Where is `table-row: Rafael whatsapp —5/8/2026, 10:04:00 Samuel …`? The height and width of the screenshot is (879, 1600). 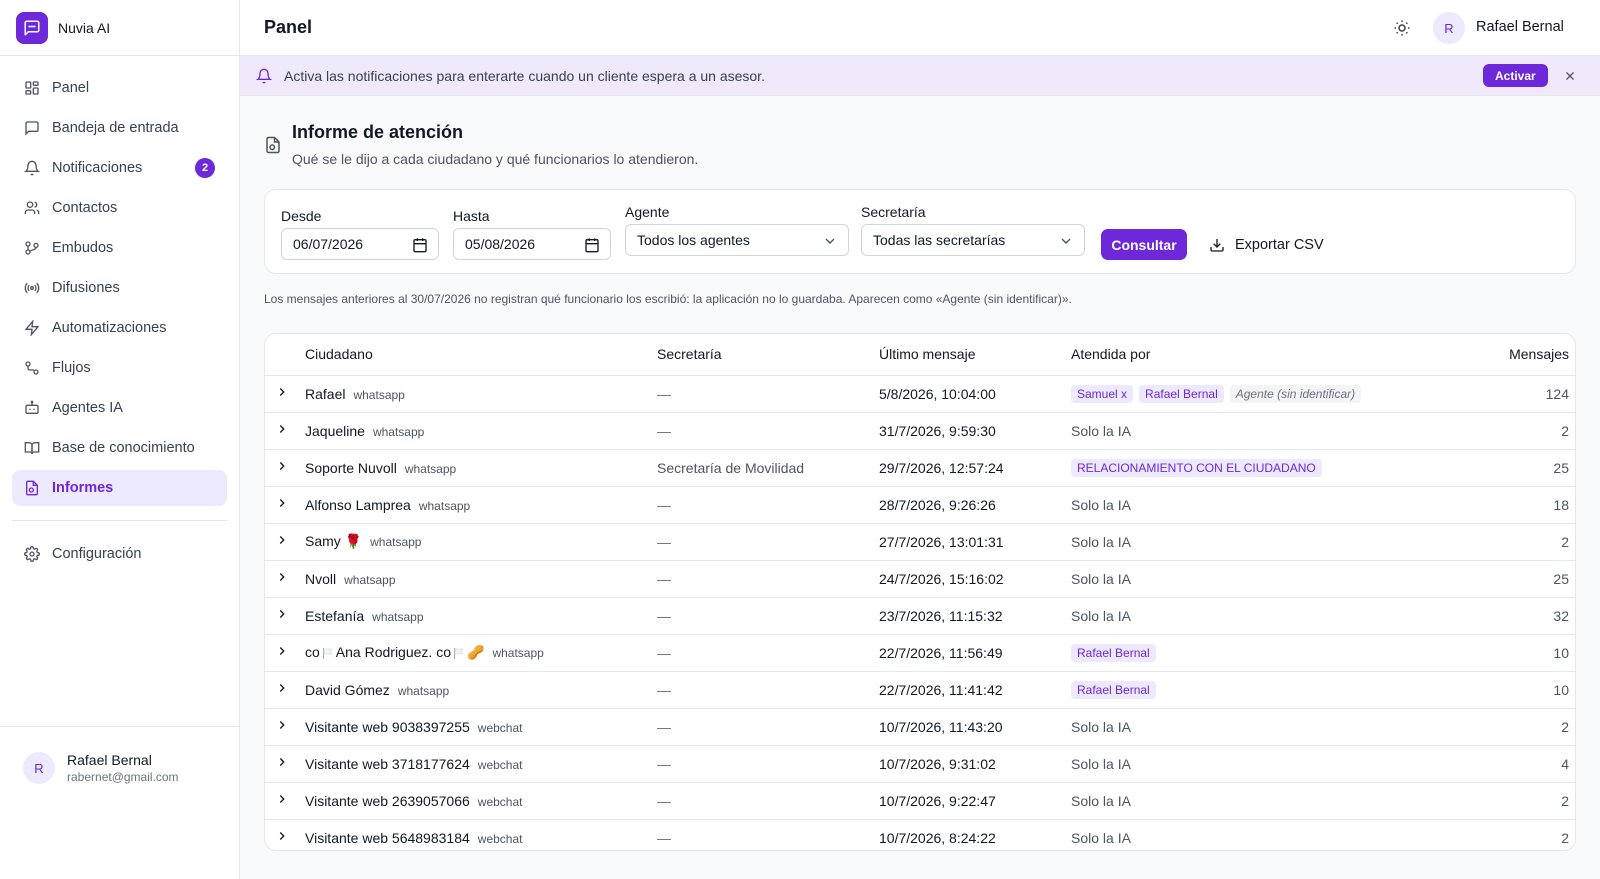 table-row: Rafael whatsapp —5/8/2026, 10:04:00 Samuel … is located at coordinates (920, 394).